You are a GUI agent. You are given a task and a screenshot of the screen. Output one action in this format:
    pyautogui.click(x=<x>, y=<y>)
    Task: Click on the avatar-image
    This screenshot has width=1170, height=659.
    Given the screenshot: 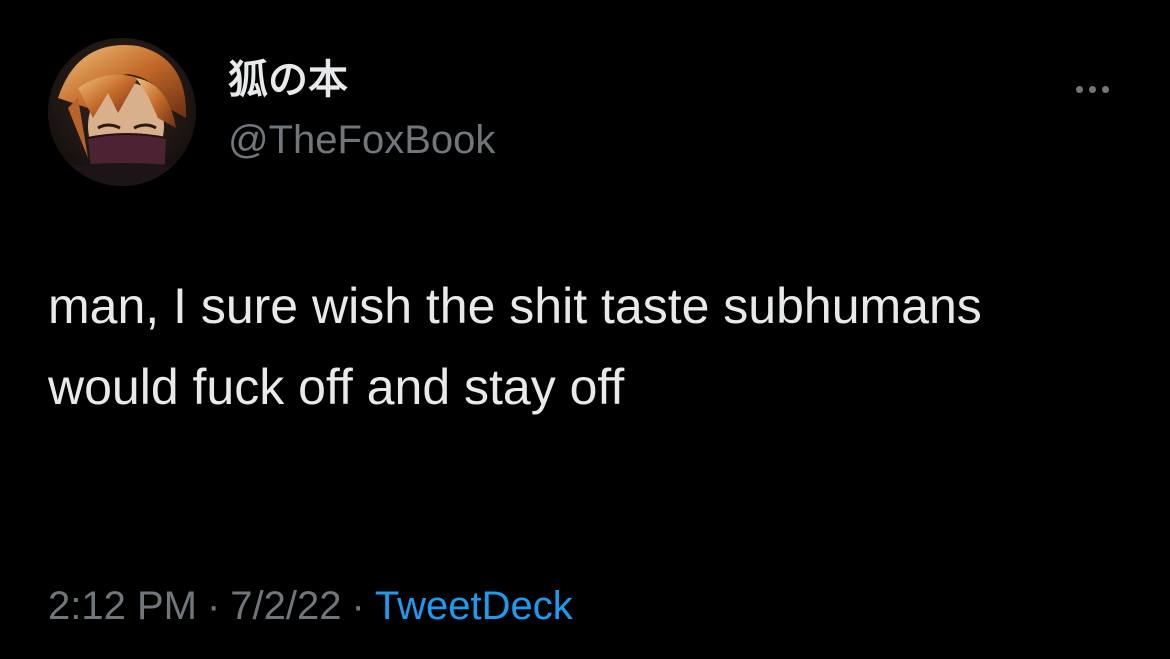 What is the action you would take?
    pyautogui.click(x=122, y=112)
    